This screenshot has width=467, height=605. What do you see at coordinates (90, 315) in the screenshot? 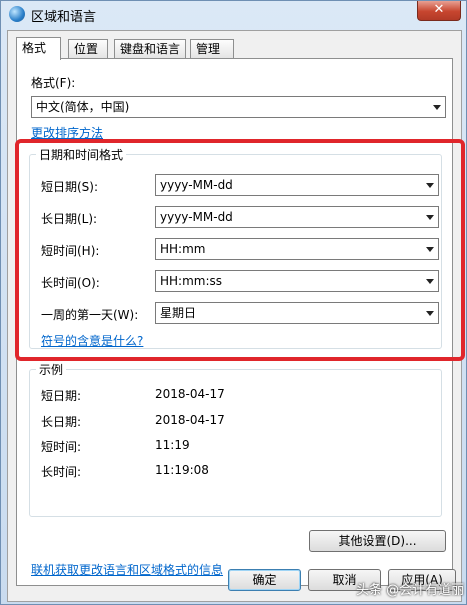
I see `first-day-label: 一周的第一天(W):` at bounding box center [90, 315].